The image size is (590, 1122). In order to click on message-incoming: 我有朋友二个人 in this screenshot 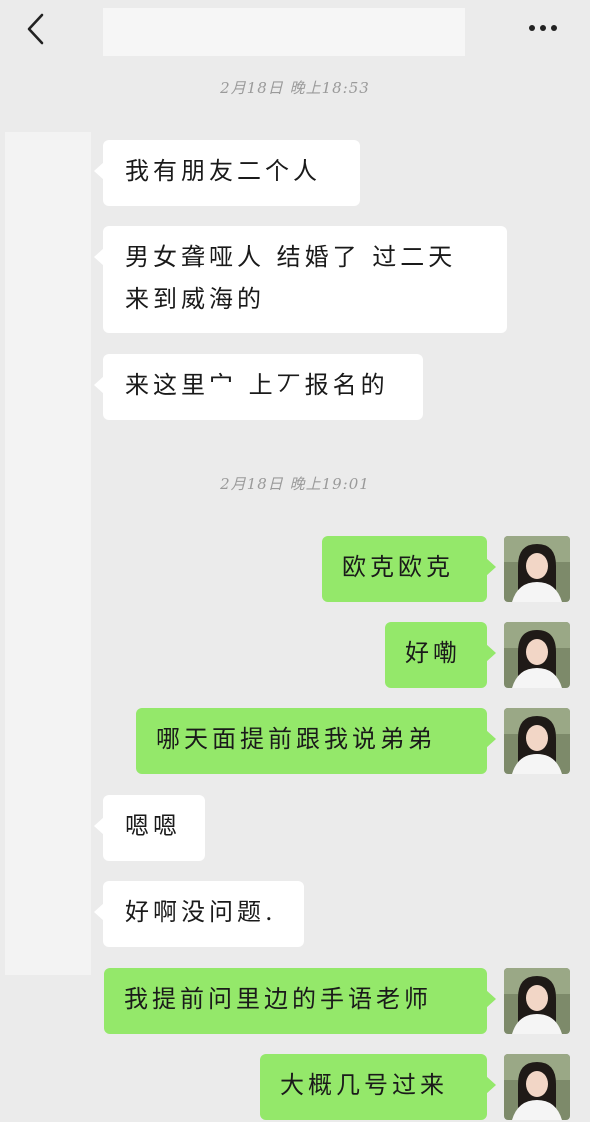, I will do `click(227, 173)`.